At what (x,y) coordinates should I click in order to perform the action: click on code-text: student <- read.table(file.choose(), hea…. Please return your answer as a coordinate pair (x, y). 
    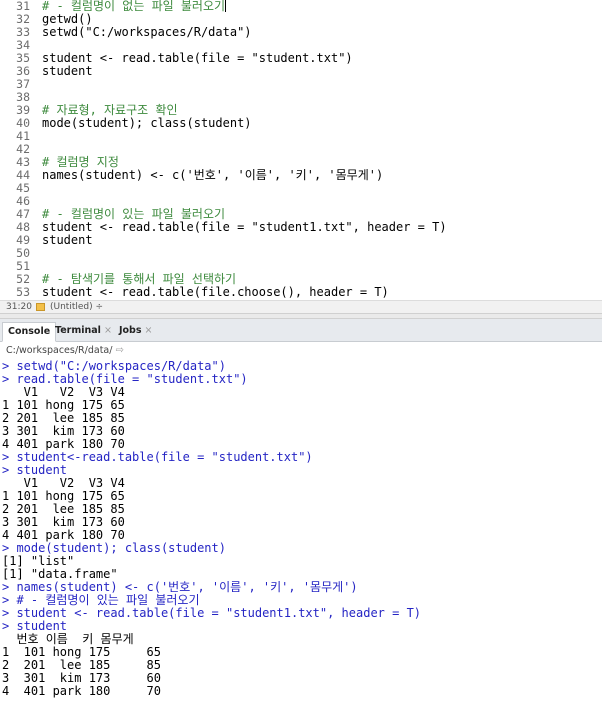
    Looking at the image, I should click on (215, 292).